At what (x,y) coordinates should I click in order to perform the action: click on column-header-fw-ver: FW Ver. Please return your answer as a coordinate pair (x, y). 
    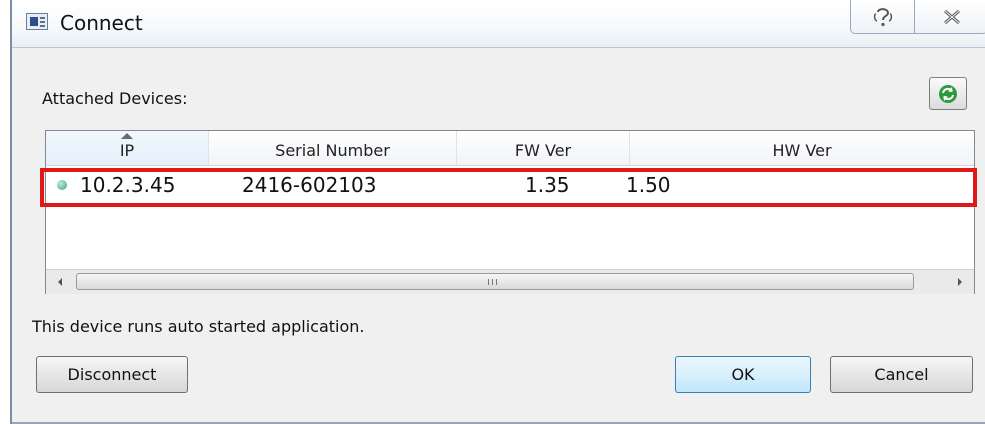
    Looking at the image, I should click on (543, 148).